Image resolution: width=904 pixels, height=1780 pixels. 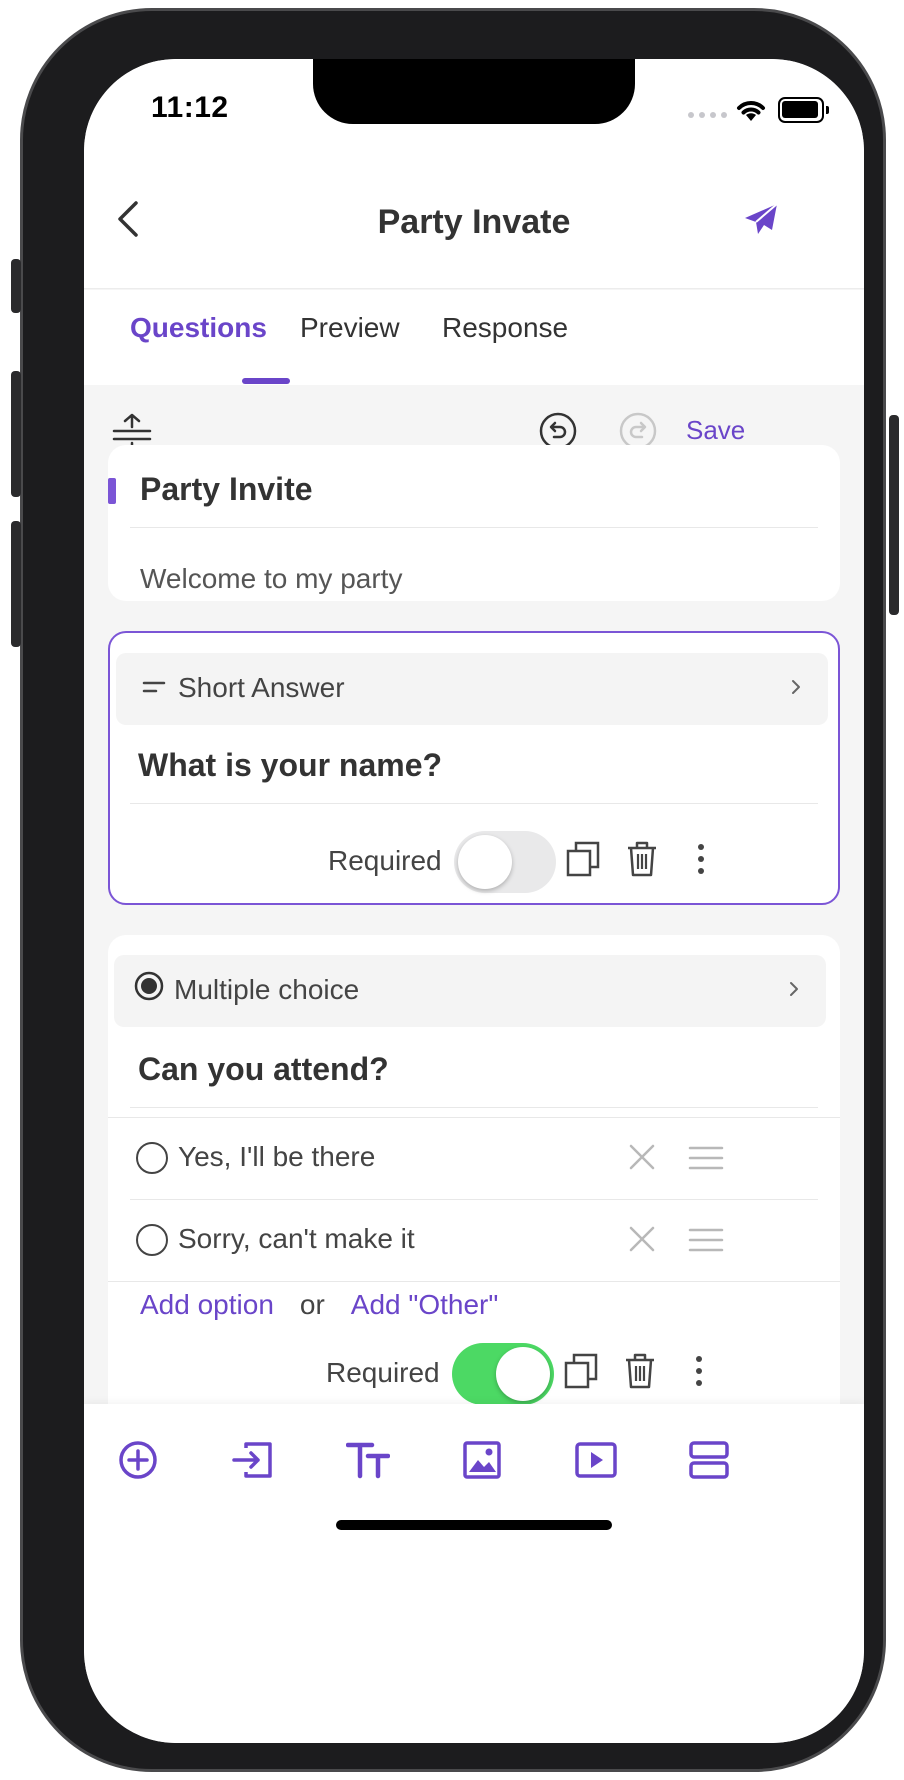 I want to click on option-row: Yes, I'll be there, so click(x=474, y=1158).